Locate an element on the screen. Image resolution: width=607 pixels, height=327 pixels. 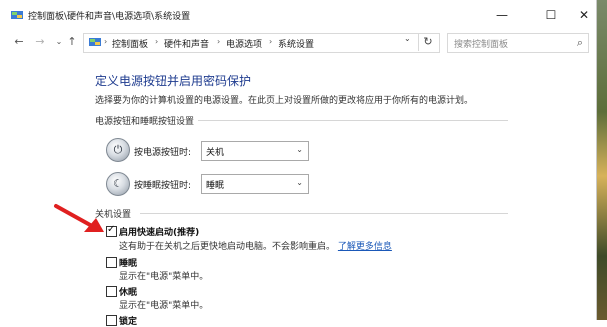
power-button-action-select: 关机 ⌄ is located at coordinates (255, 151).